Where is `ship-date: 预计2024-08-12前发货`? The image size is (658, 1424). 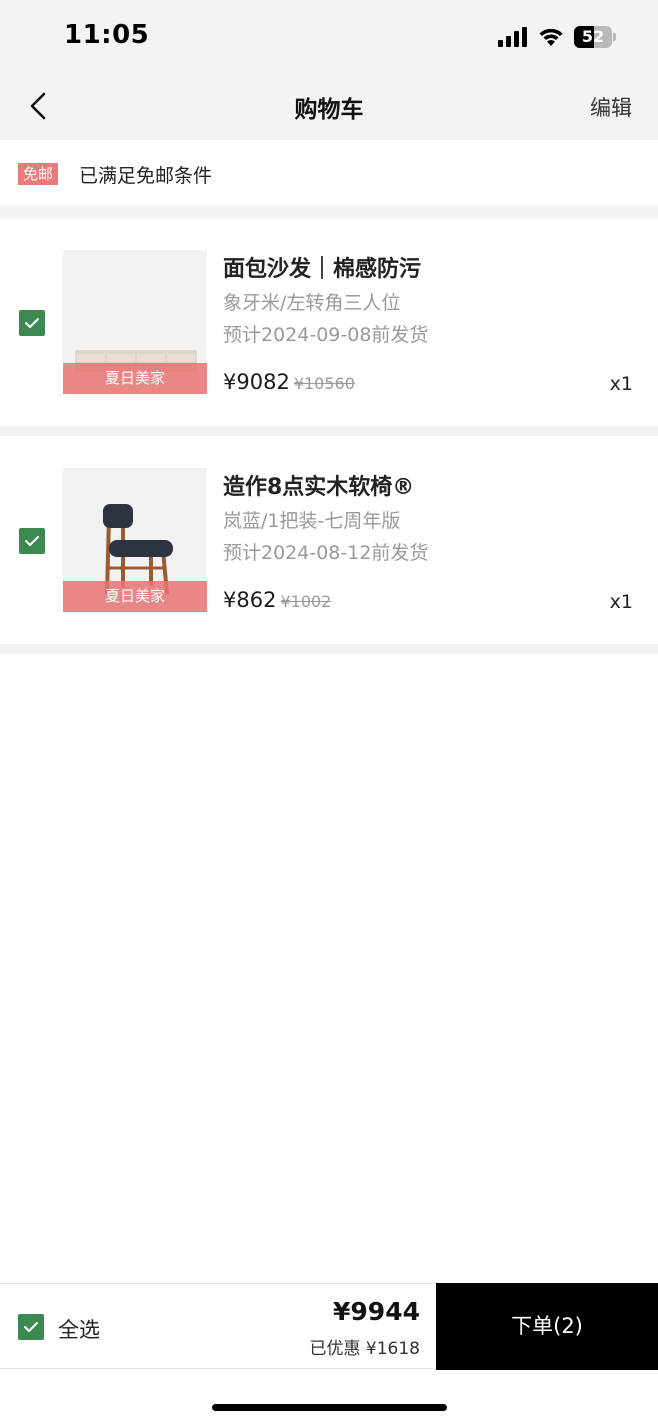
ship-date: 预计2024-08-12前发货 is located at coordinates (326, 553).